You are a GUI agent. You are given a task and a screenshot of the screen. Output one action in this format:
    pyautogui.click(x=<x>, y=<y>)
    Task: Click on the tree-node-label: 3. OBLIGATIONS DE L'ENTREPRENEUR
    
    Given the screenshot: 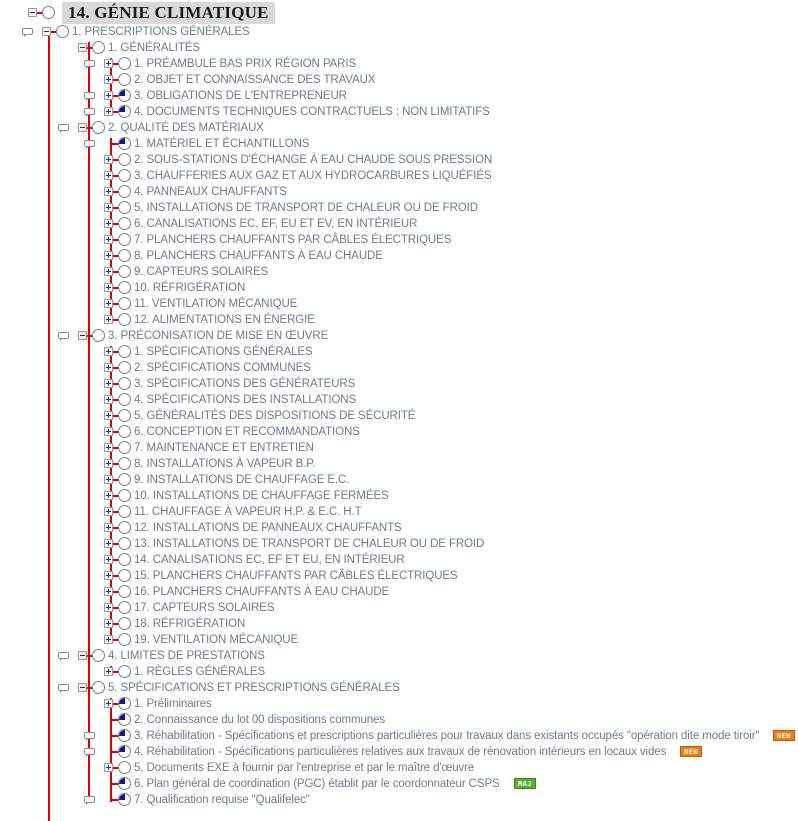 What is the action you would take?
    pyautogui.click(x=240, y=96)
    